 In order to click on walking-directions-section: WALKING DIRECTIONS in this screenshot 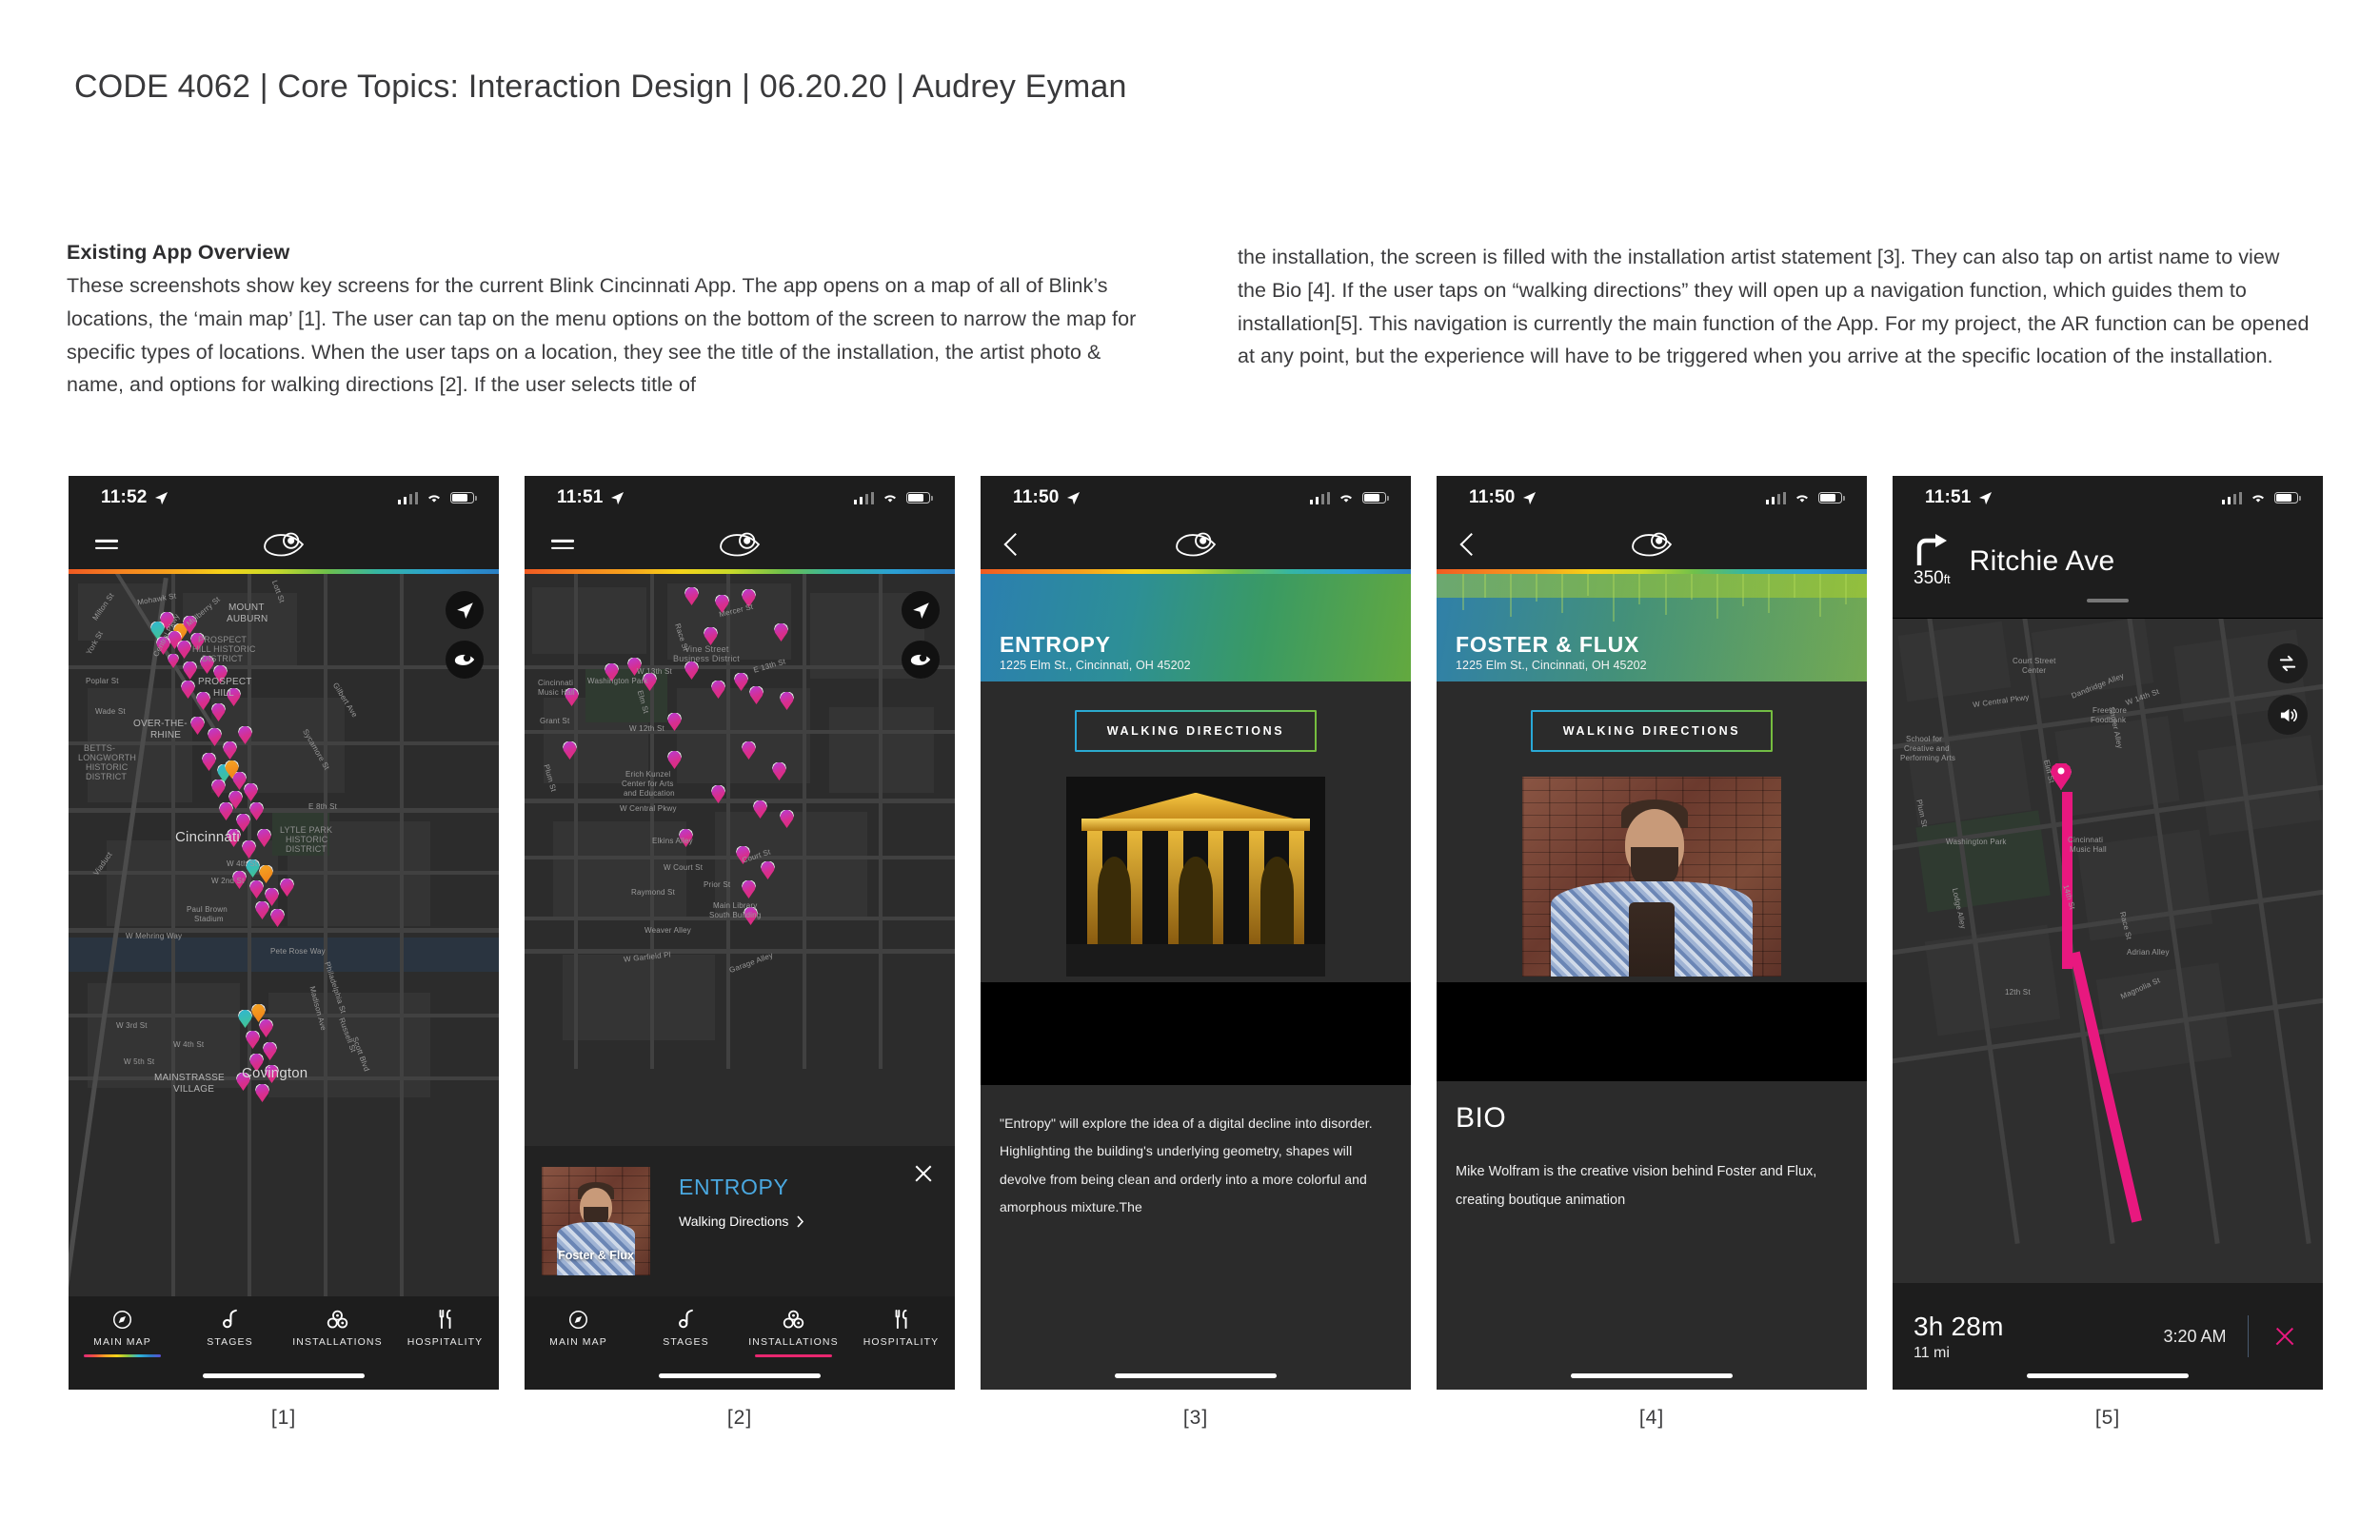, I will do `click(1196, 729)`.